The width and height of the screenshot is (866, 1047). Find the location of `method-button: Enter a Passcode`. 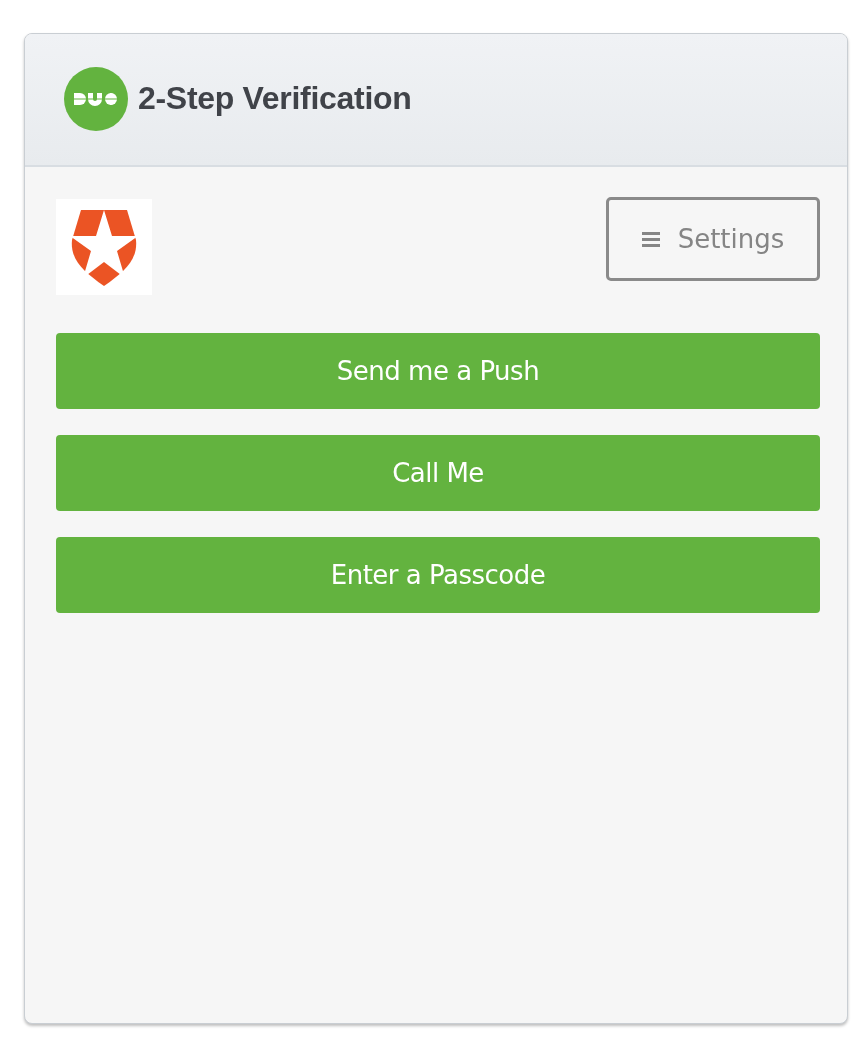

method-button: Enter a Passcode is located at coordinates (438, 575).